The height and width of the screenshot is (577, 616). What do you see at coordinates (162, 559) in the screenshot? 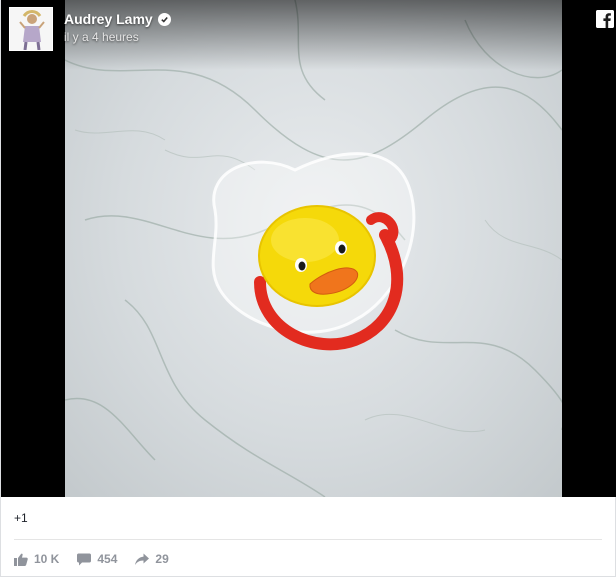
I see `share-count: 29` at bounding box center [162, 559].